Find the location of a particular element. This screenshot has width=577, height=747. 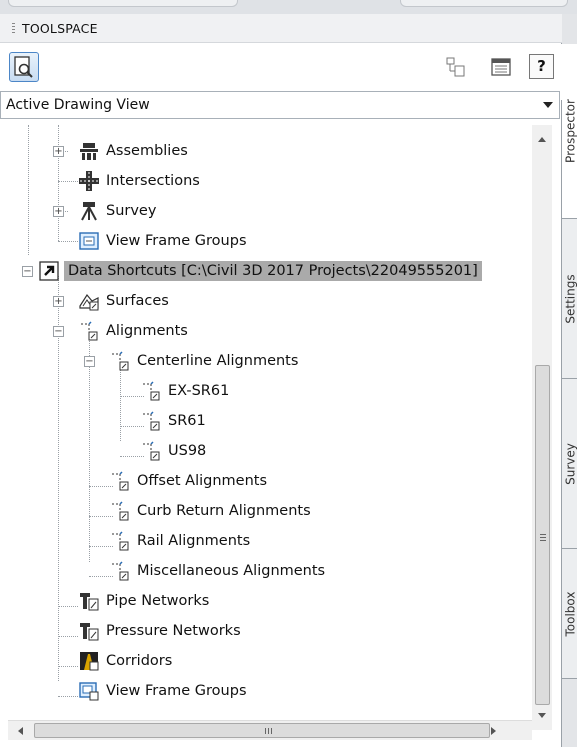

tree-item-alignments: Alignments is located at coordinates (133, 331).